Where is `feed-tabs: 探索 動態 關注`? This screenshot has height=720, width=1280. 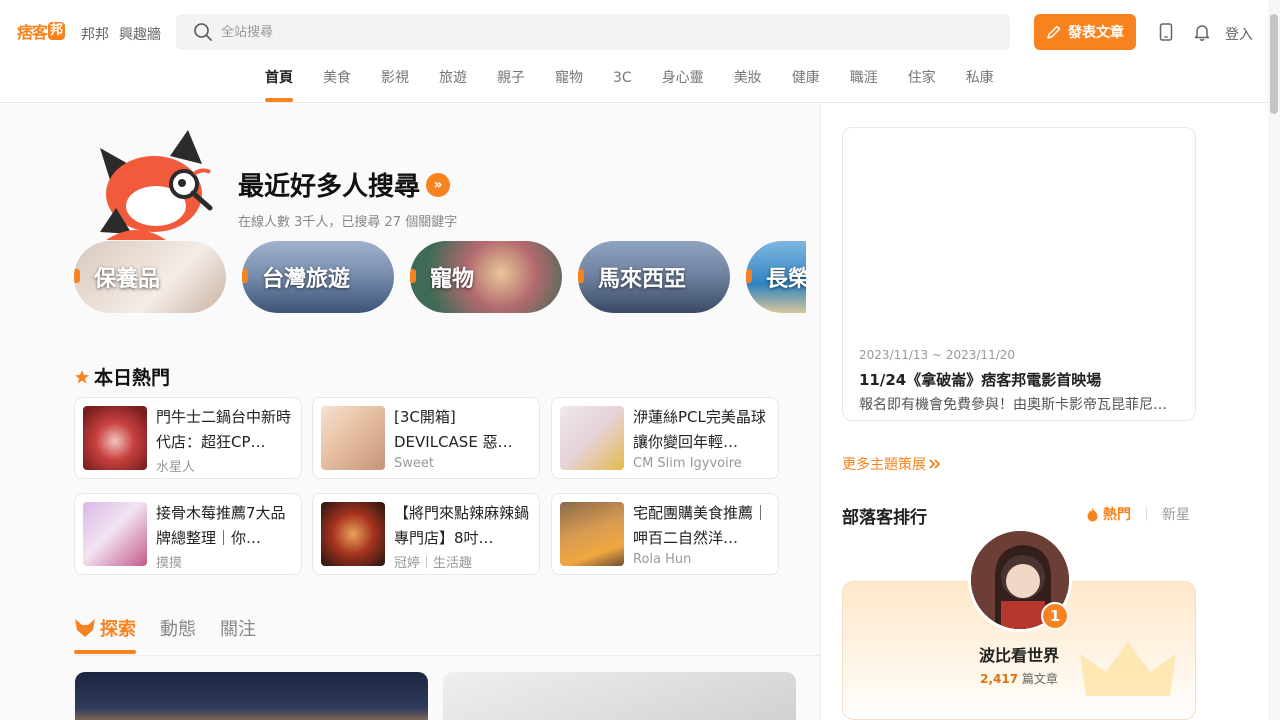
feed-tabs: 探索 動態 關注 is located at coordinates (165, 634).